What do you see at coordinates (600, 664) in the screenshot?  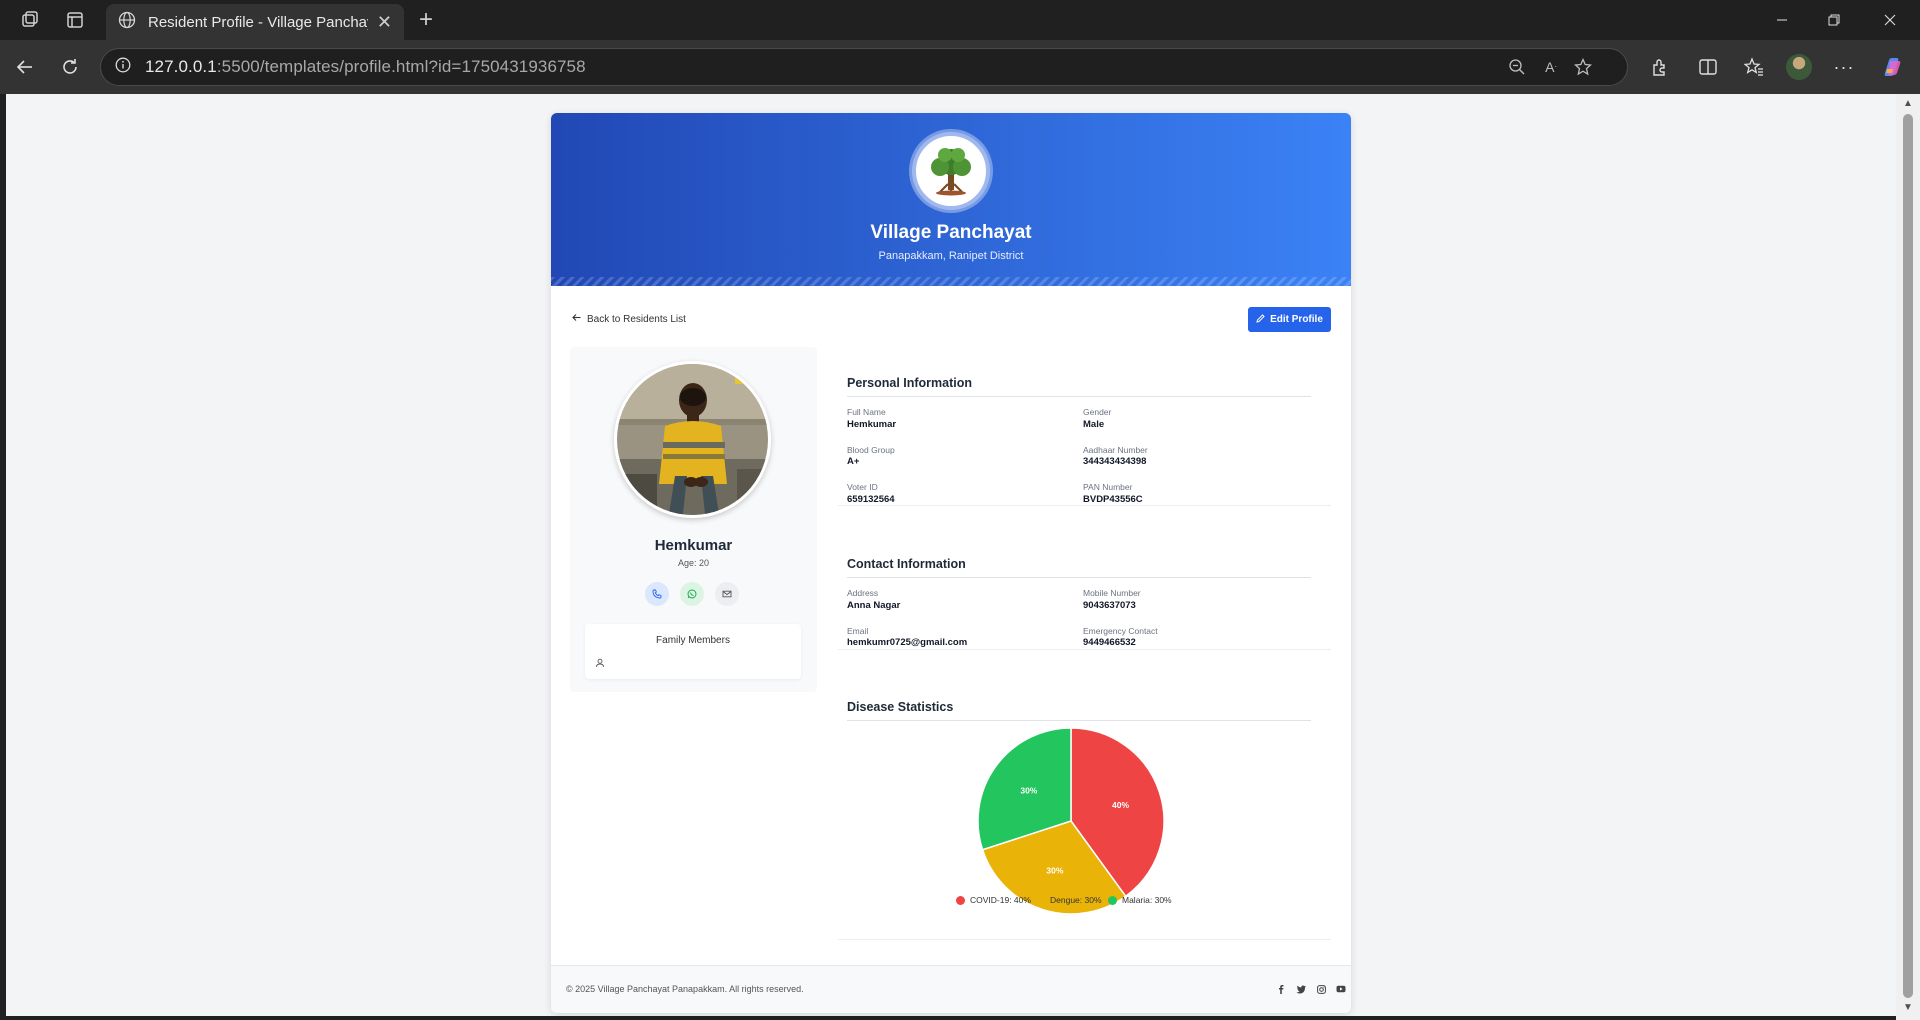 I see `user-icon` at bounding box center [600, 664].